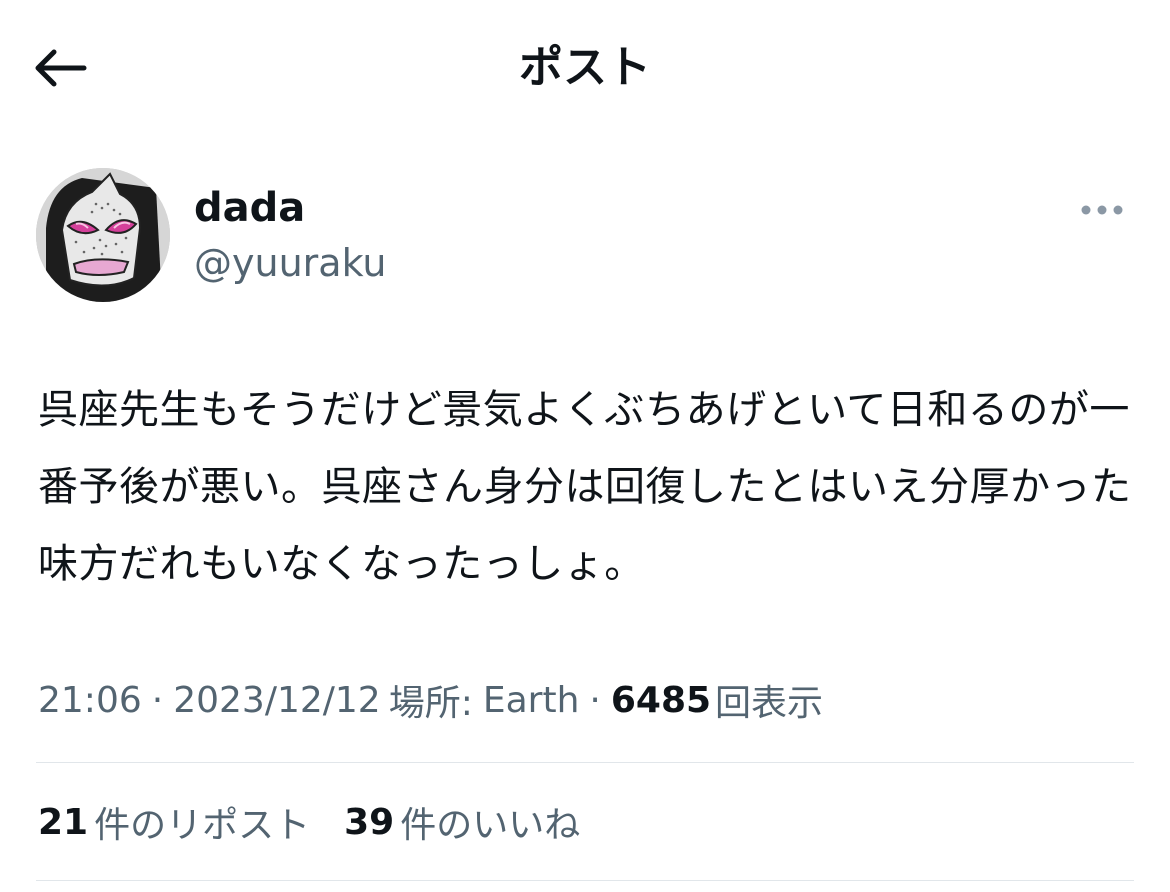  Describe the element at coordinates (249, 208) in the screenshot. I see `display-name: dada` at that location.